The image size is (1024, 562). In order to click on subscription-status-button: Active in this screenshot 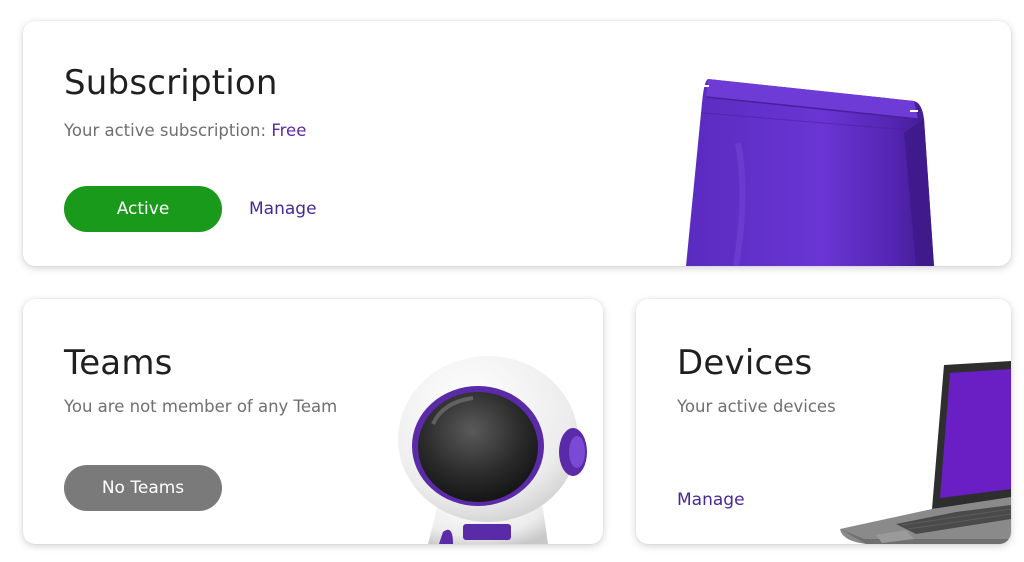, I will do `click(143, 209)`.